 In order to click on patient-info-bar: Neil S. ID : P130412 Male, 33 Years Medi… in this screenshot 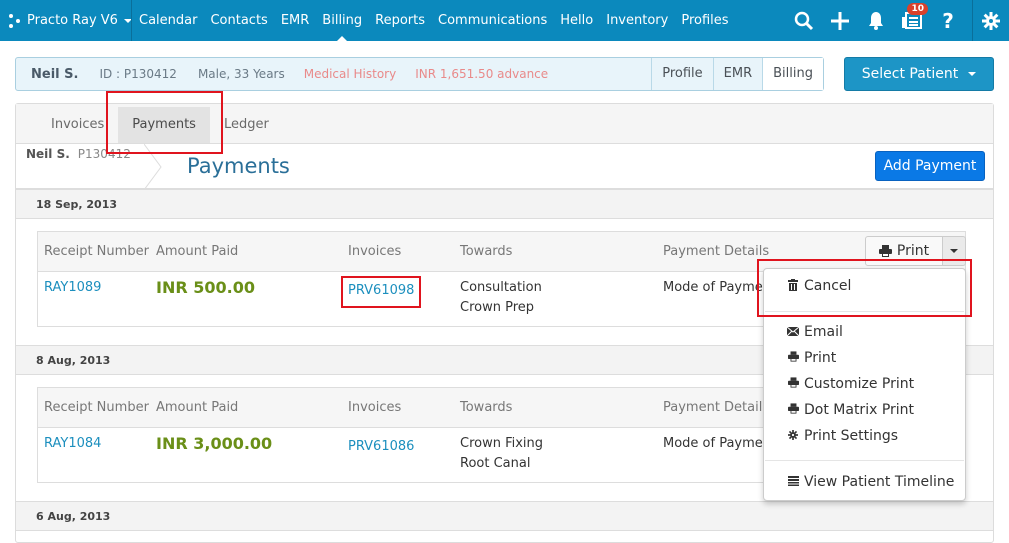, I will do `click(419, 74)`.